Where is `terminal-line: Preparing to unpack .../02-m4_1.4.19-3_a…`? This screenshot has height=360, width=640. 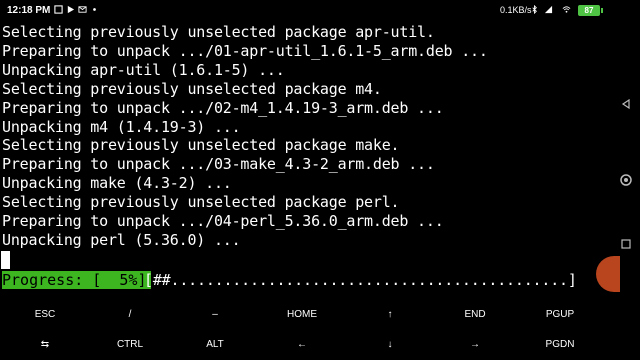
terminal-line: Preparing to unpack .../02-m4_1.4.19-3_a… is located at coordinates (223, 107).